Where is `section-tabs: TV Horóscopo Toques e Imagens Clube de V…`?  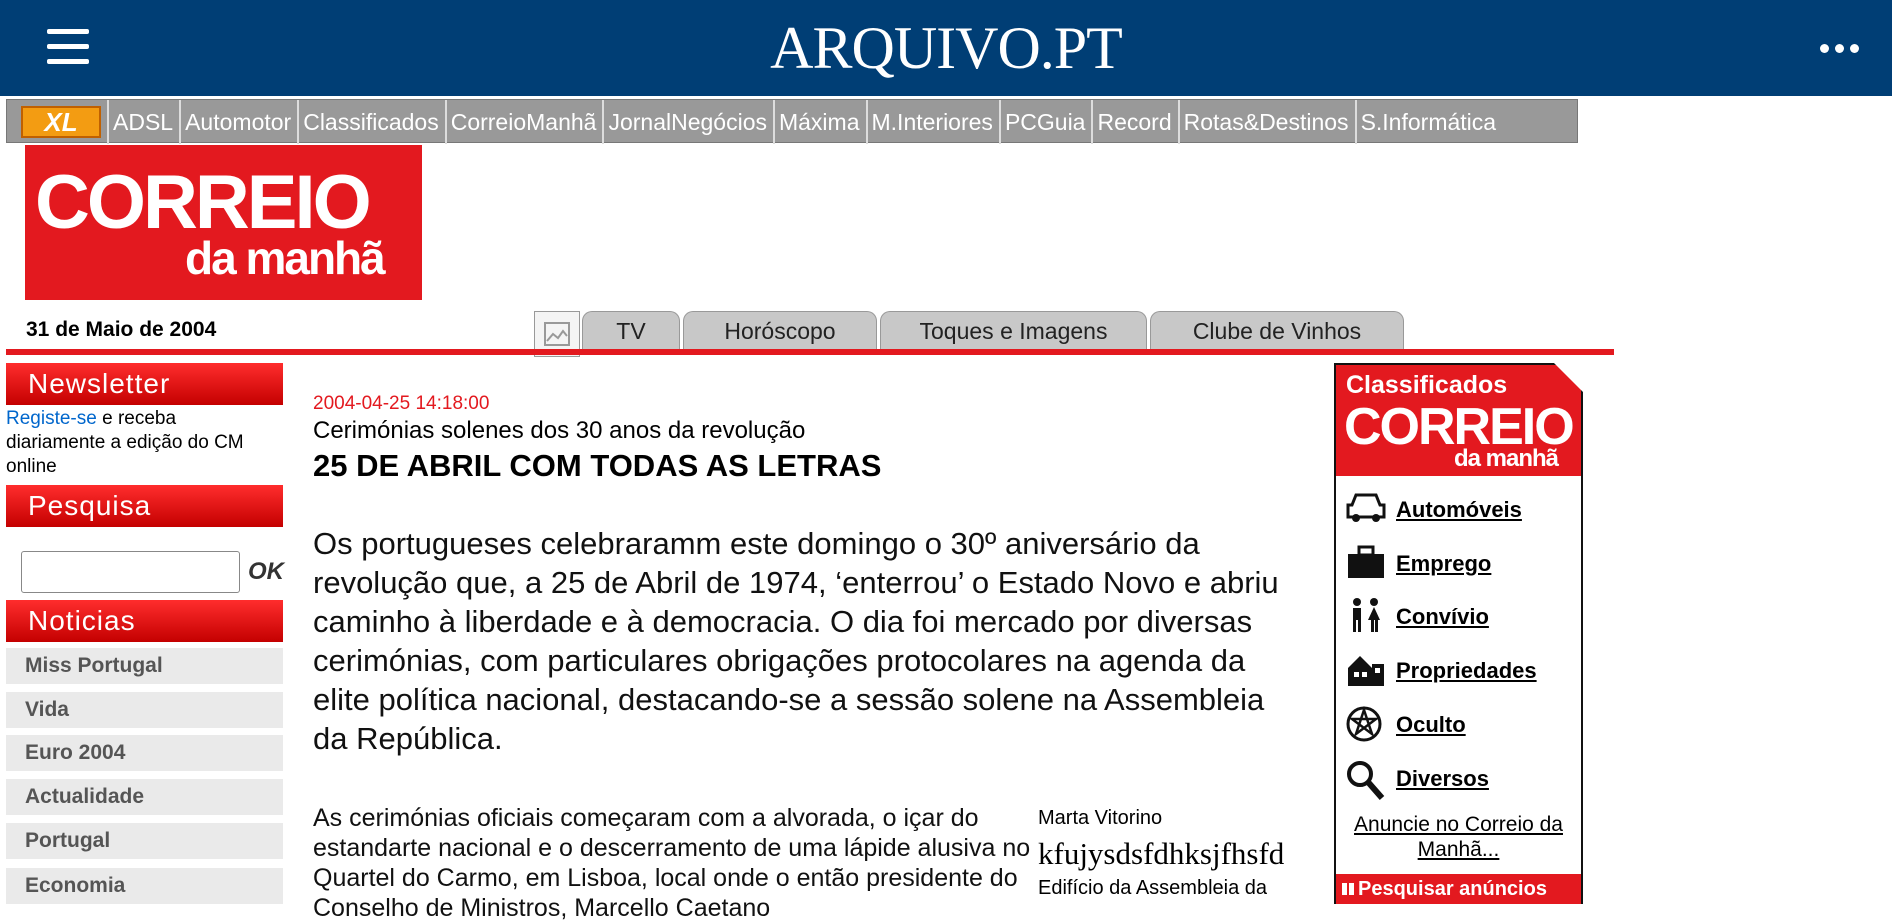
section-tabs: TV Horóscopo Toques e Imagens Clube de V… is located at coordinates (994, 330).